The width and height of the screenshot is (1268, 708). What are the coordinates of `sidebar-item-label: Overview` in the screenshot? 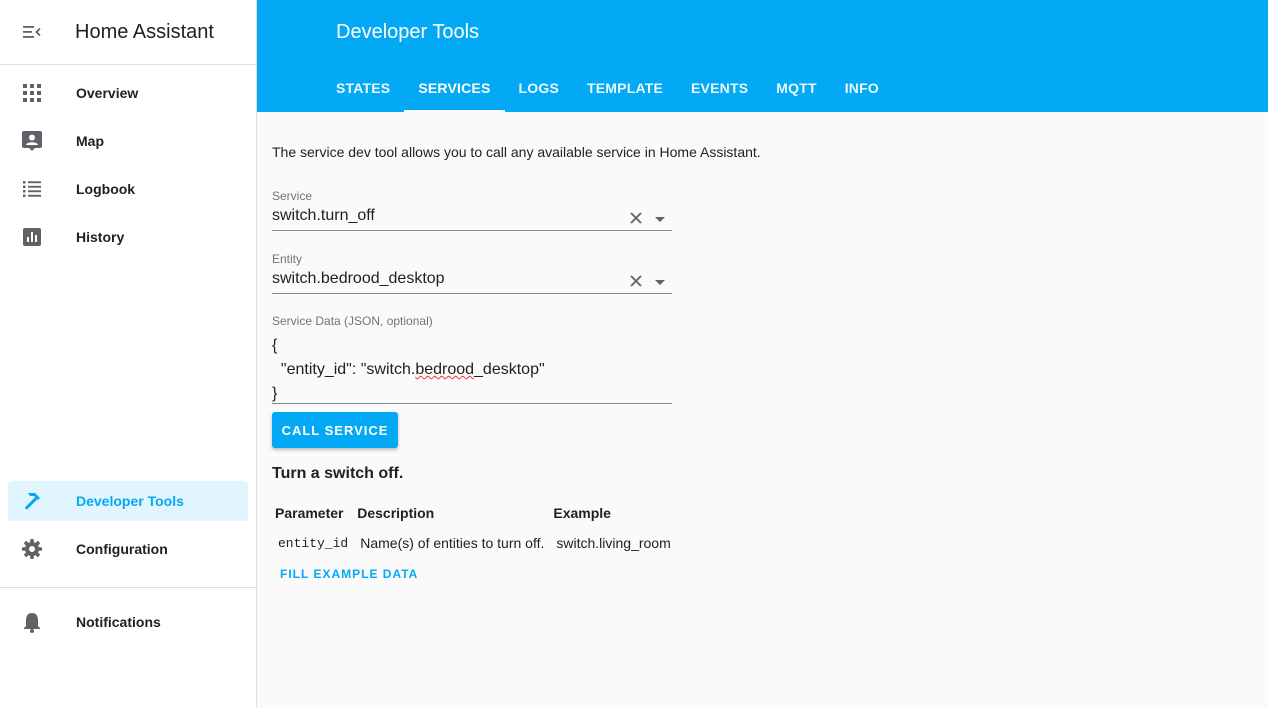 It's located at (107, 93).